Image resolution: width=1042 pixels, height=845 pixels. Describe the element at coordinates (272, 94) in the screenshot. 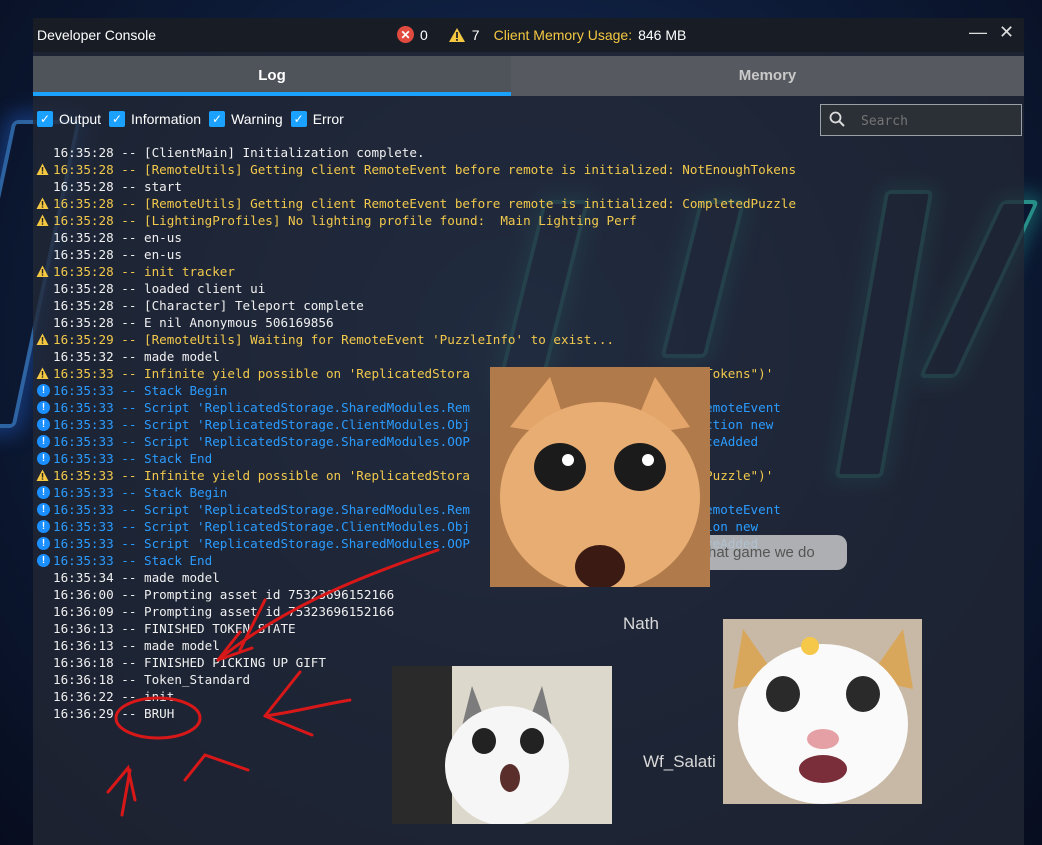

I see `active-tab-indicator` at that location.